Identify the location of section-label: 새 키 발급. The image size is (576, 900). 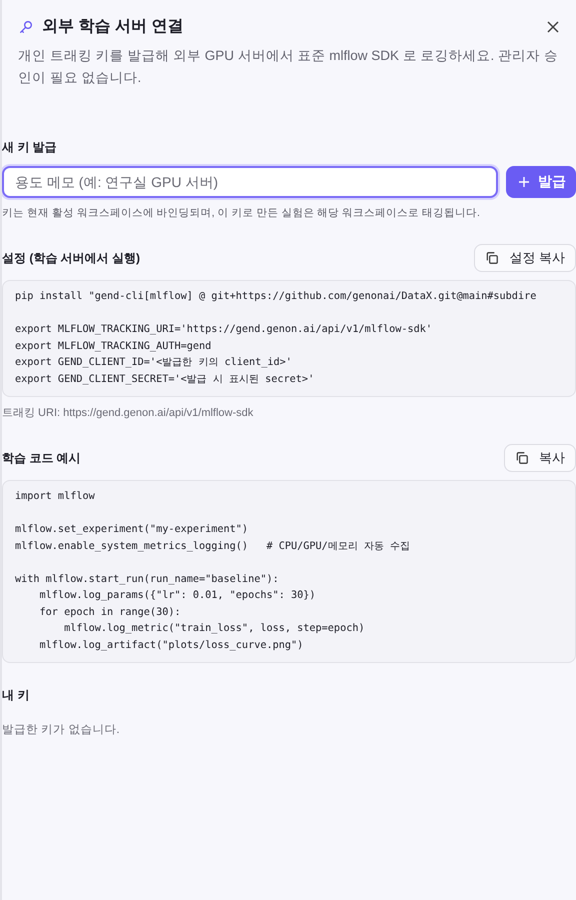
(30, 147).